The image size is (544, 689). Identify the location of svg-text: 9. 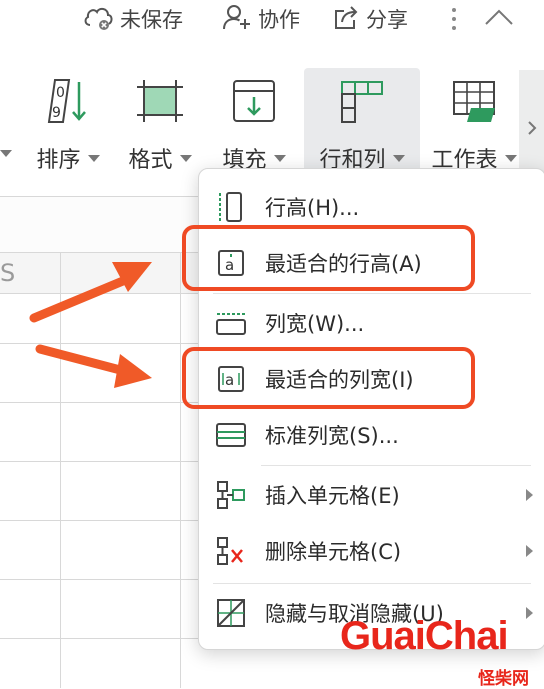
(56, 113).